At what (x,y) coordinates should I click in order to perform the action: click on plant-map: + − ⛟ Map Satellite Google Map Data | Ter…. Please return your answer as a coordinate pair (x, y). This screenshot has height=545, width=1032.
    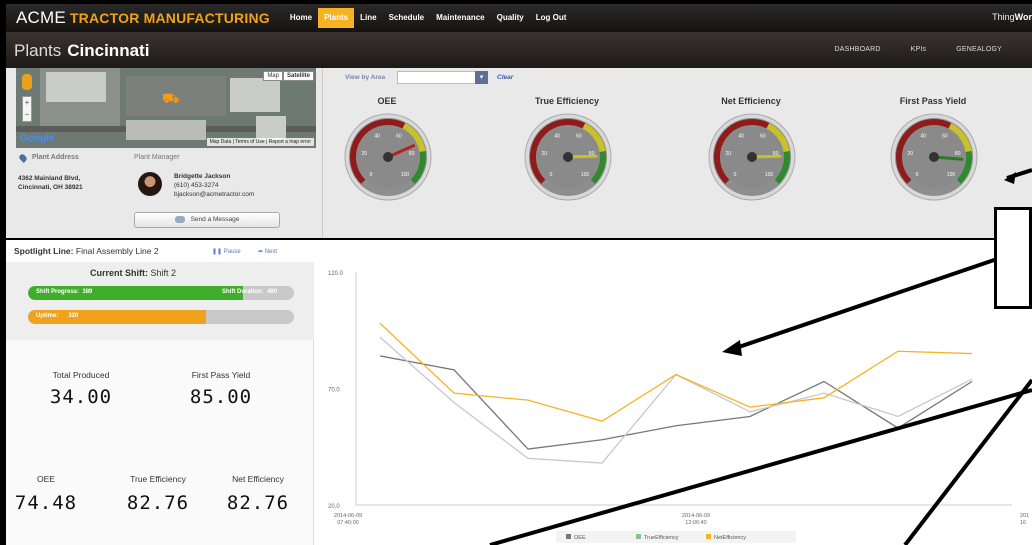
    Looking at the image, I should click on (166, 108).